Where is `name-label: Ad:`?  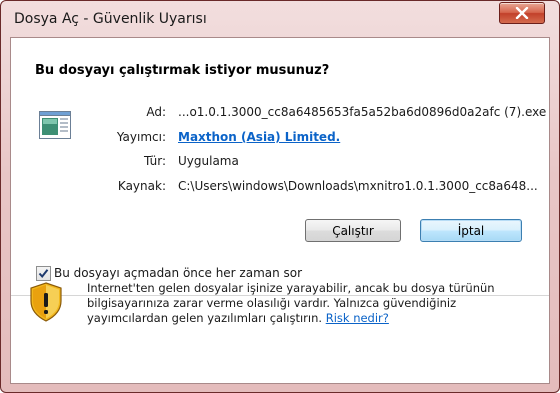 name-label: Ad: is located at coordinates (156, 112).